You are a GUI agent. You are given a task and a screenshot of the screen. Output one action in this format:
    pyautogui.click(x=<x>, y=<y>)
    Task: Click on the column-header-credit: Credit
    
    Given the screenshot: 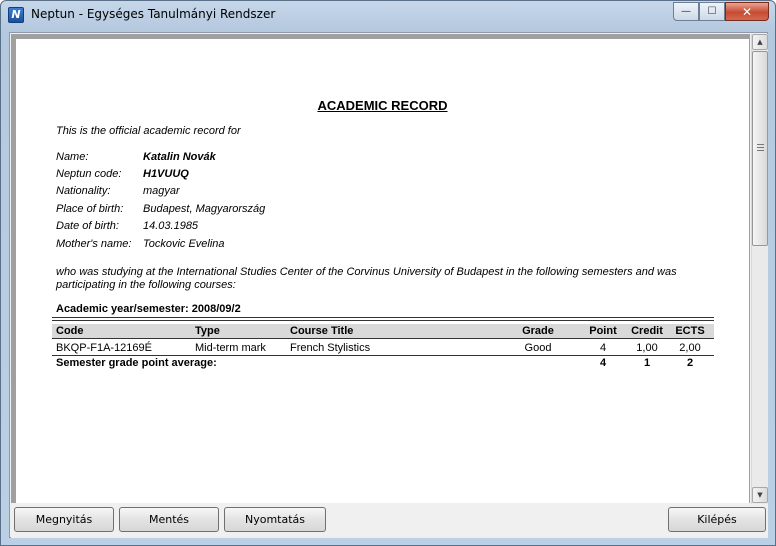 What is the action you would take?
    pyautogui.click(x=647, y=331)
    